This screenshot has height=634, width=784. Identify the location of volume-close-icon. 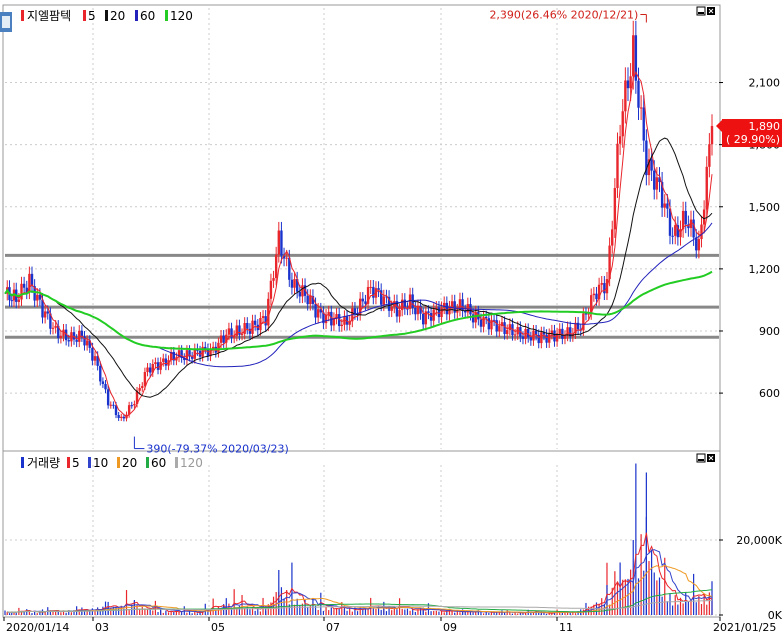
(711, 458).